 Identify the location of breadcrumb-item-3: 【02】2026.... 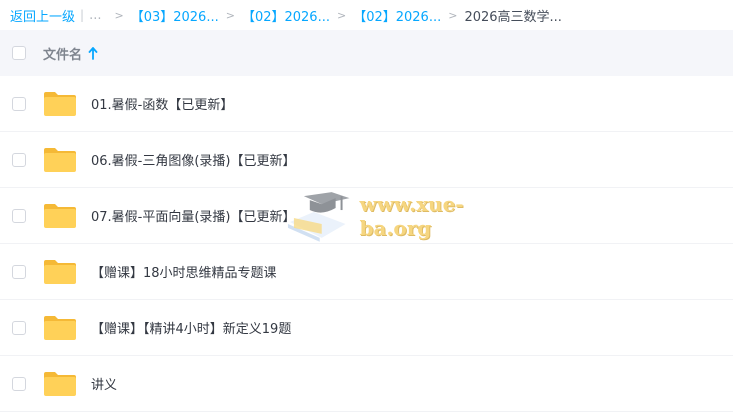
(397, 15).